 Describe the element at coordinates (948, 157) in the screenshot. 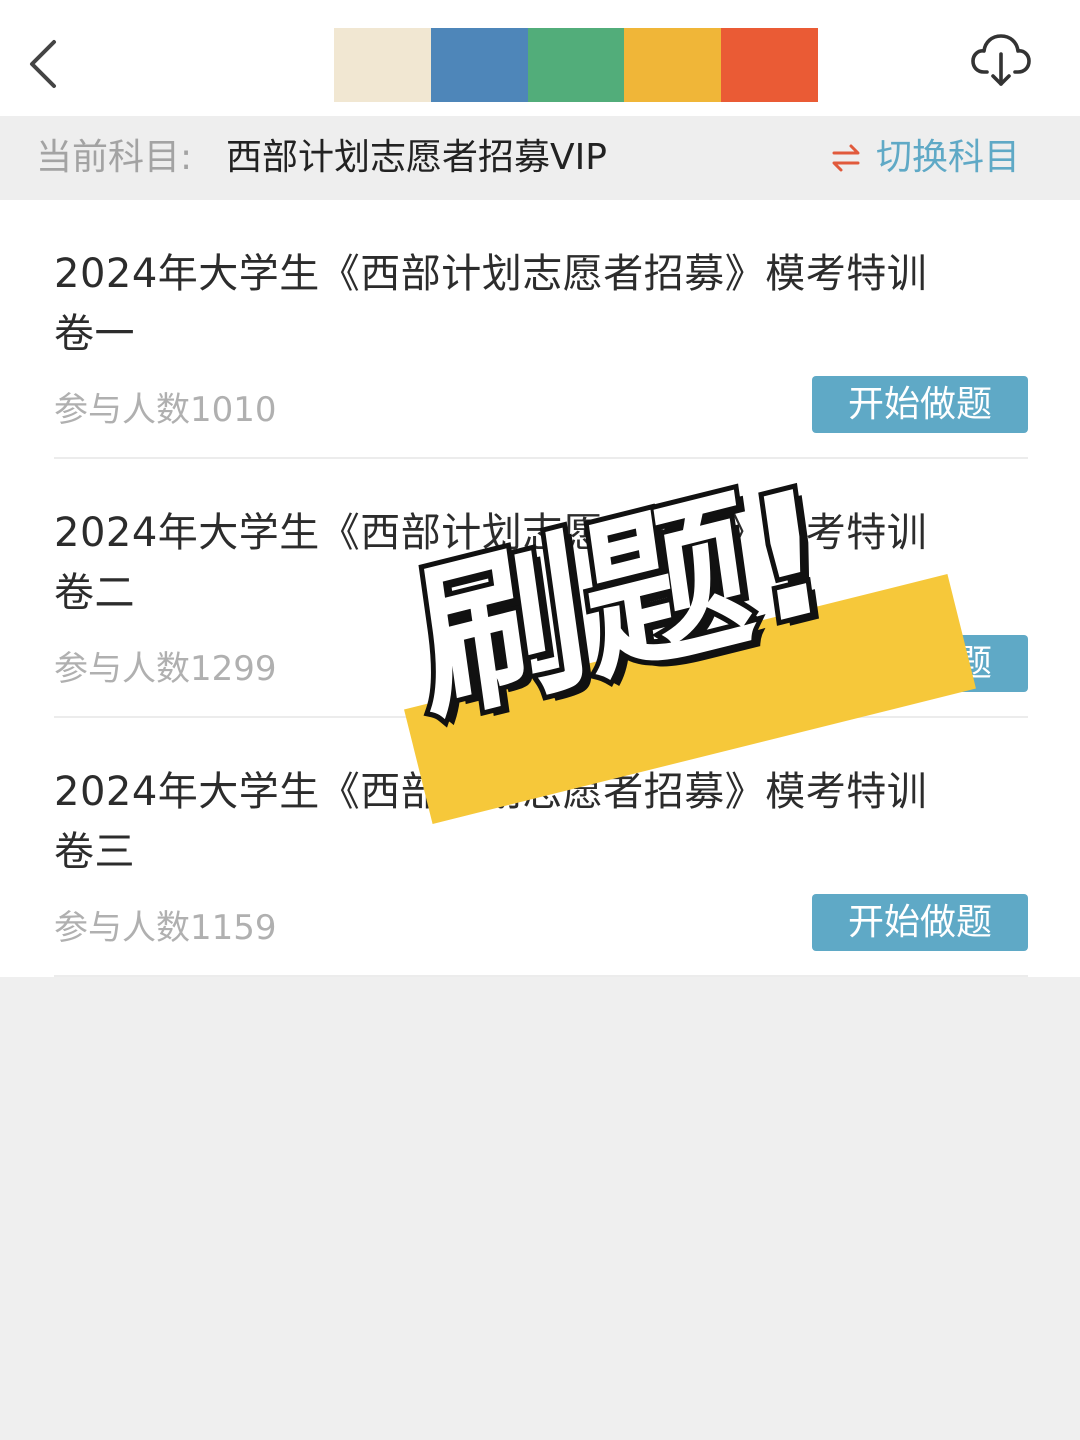

I see `switch-subject-label: 切换科目` at that location.